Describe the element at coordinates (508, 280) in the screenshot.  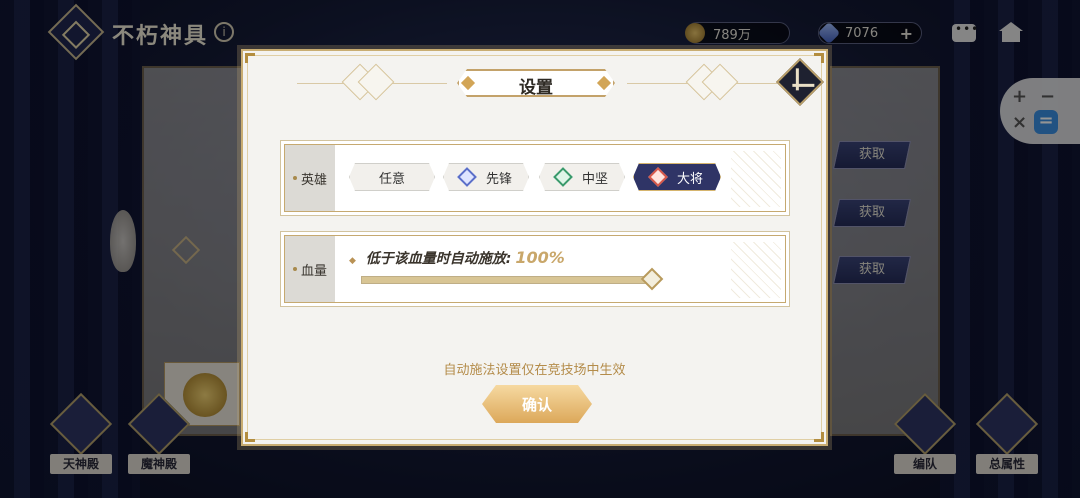
I see `hp-slider-fill` at that location.